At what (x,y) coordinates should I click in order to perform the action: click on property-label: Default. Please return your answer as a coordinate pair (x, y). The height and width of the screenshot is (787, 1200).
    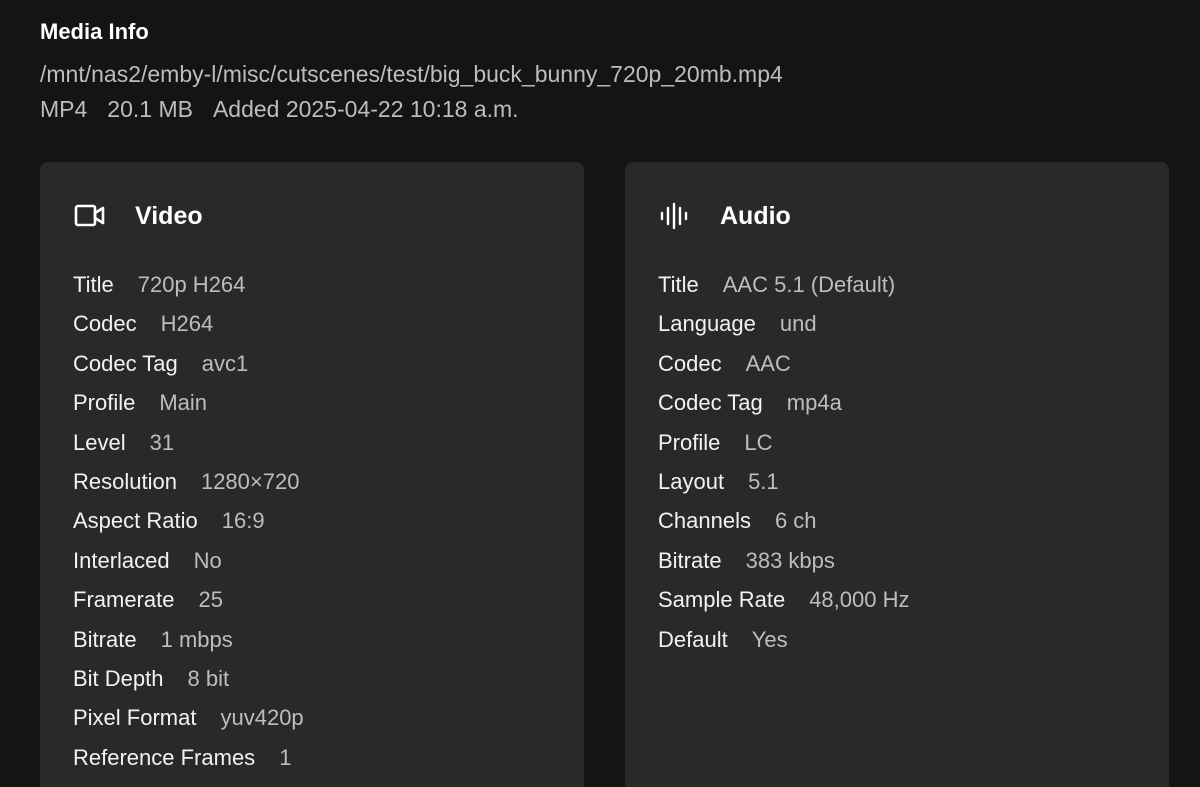
    Looking at the image, I should click on (693, 639).